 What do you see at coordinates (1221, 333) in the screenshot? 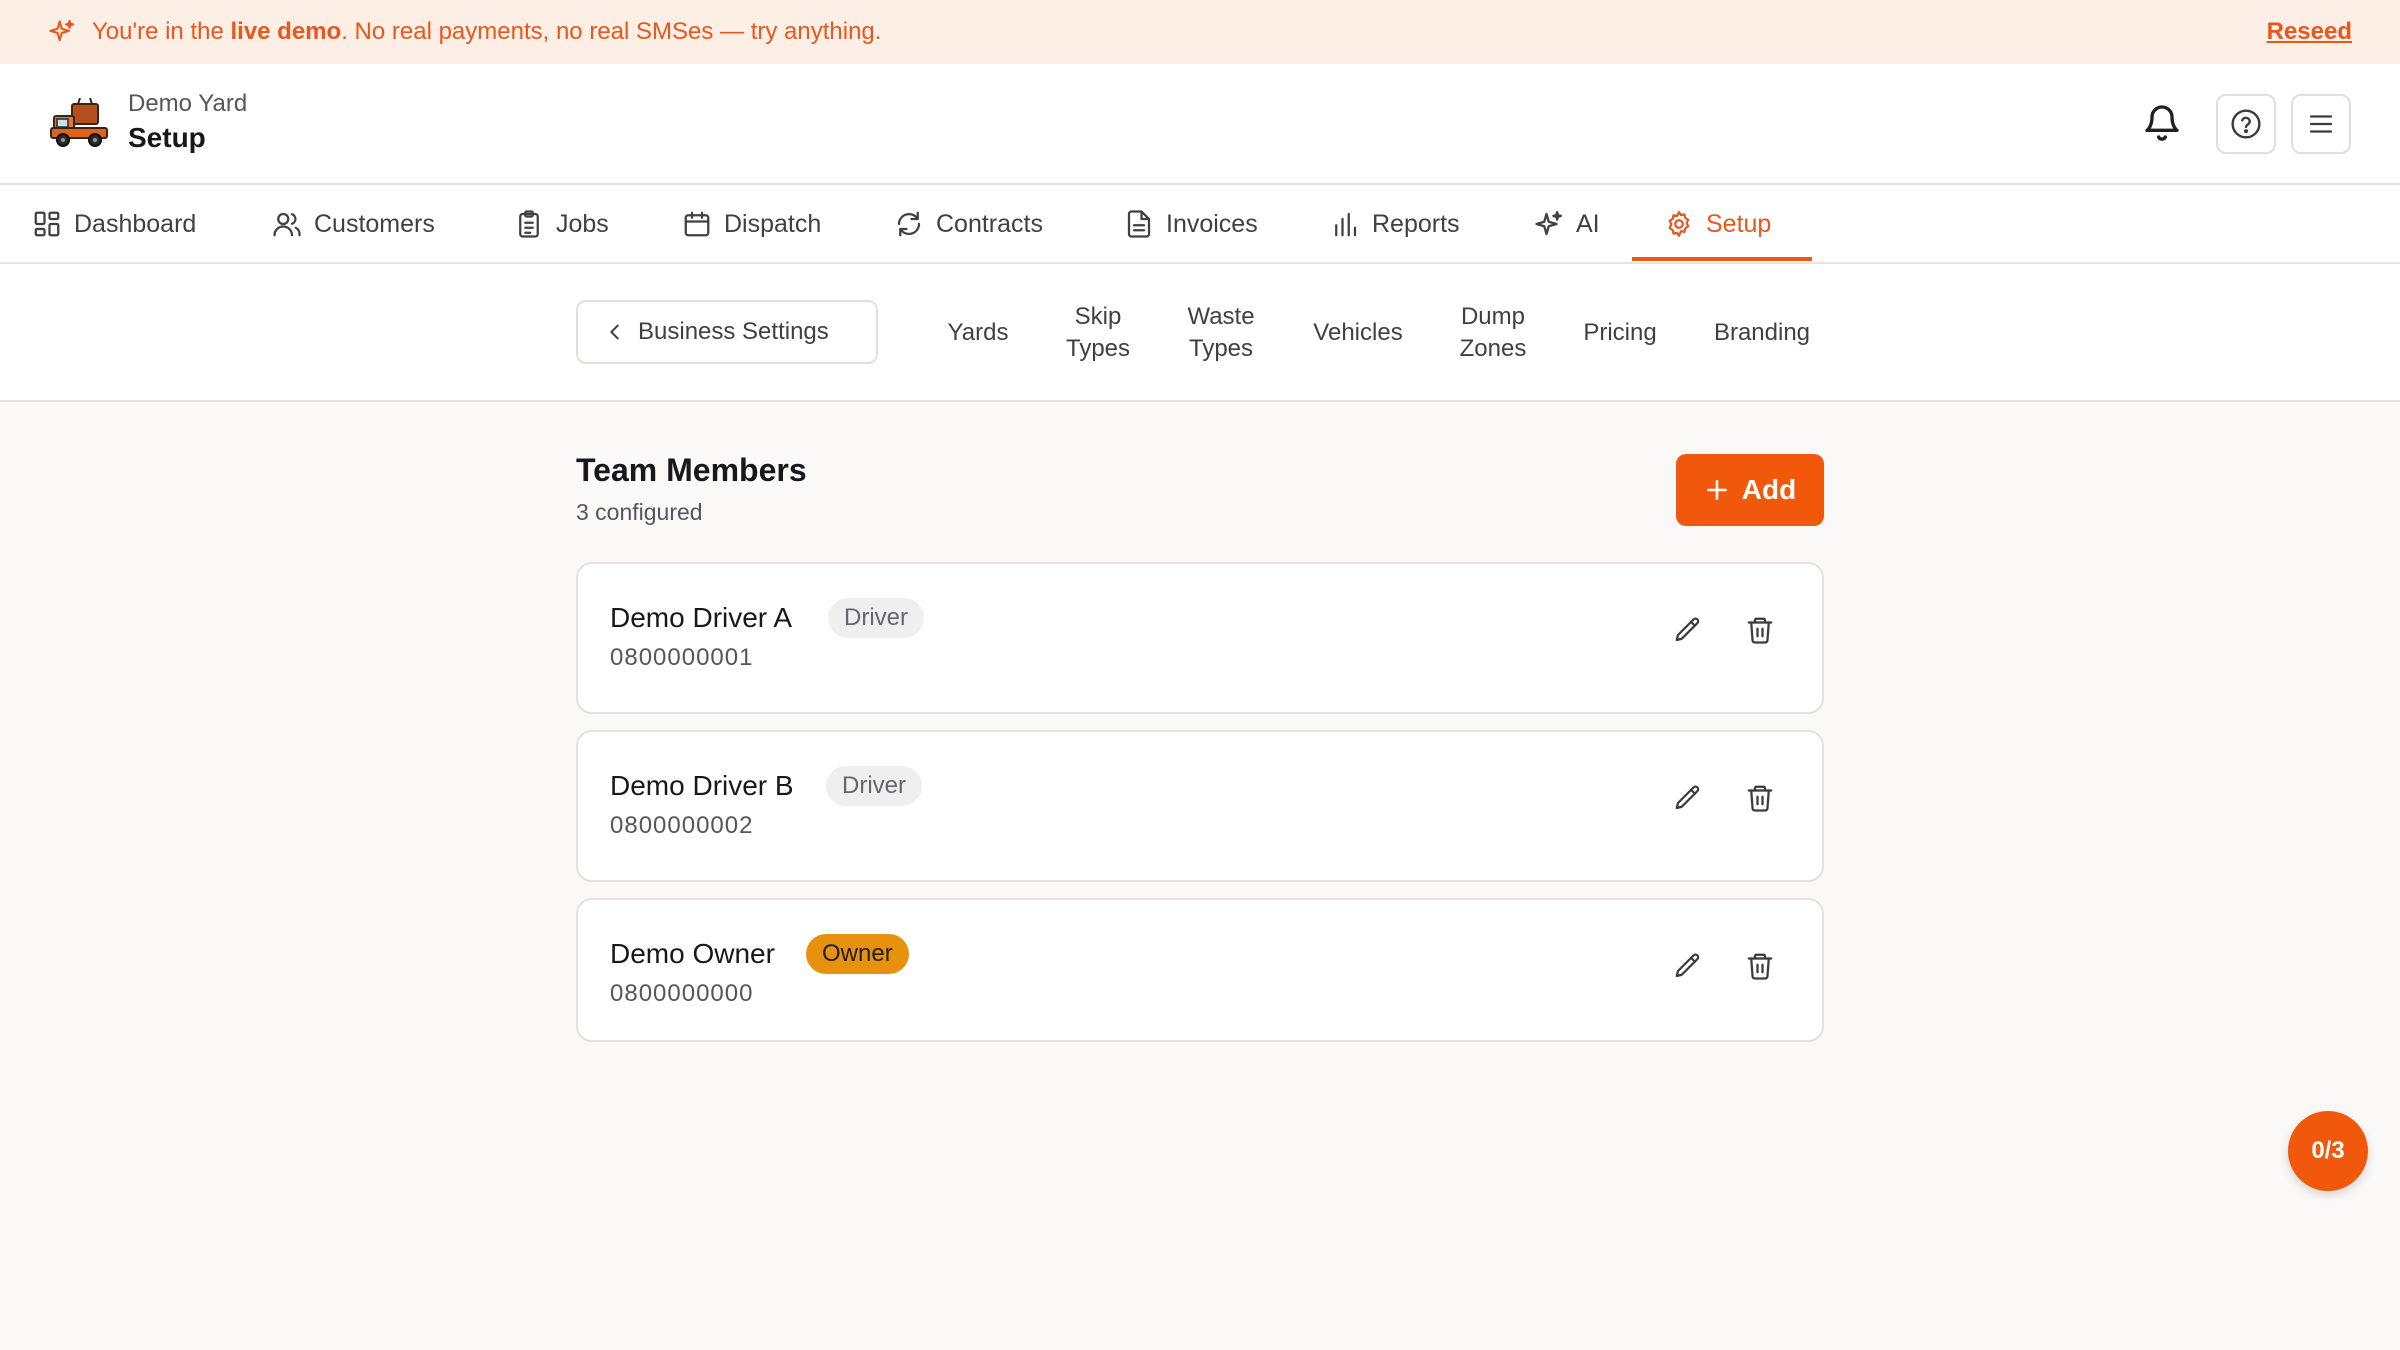
I see `subnav-waste-types: Waste Types` at bounding box center [1221, 333].